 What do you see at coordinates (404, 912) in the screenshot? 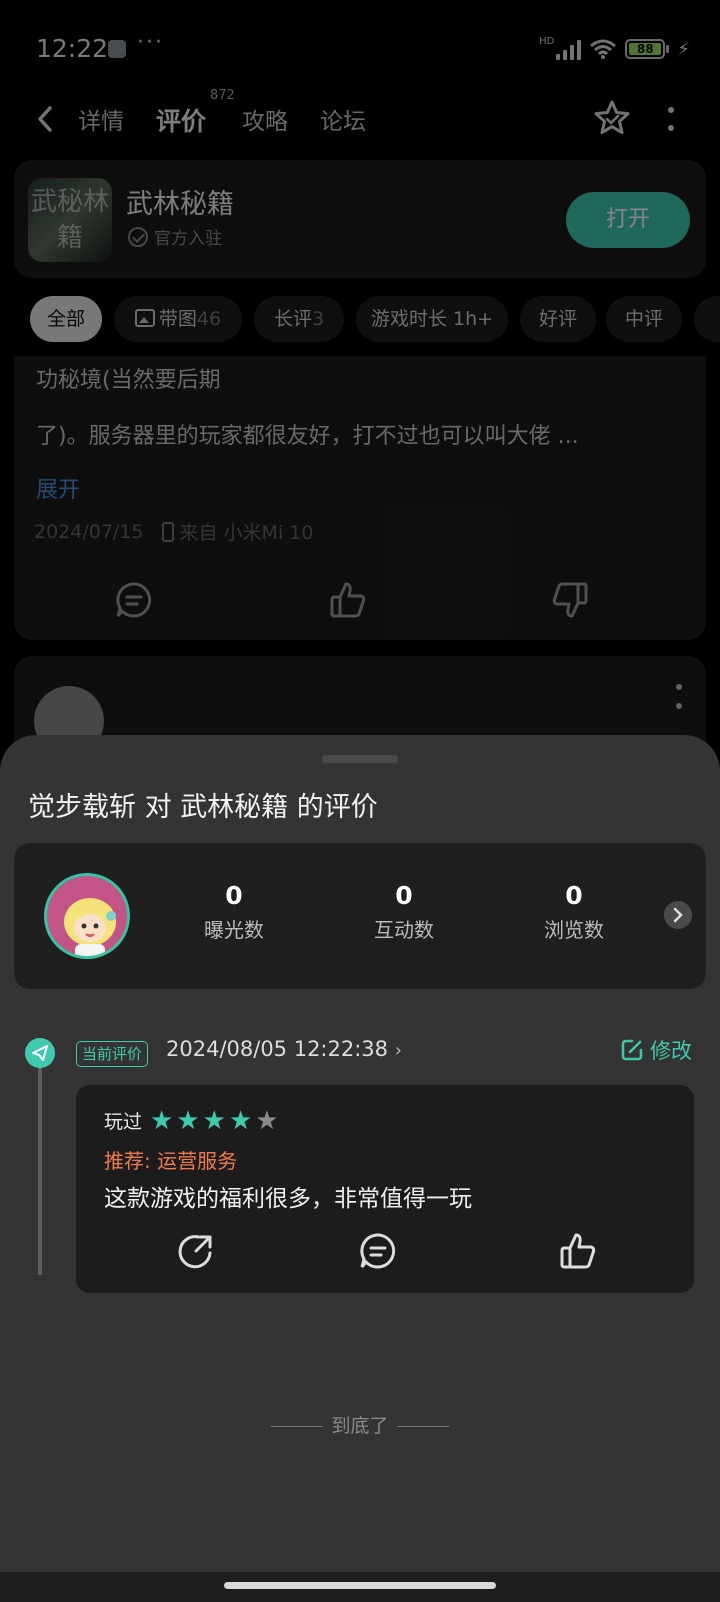
I see `stat-interactions: 0 互动数` at bounding box center [404, 912].